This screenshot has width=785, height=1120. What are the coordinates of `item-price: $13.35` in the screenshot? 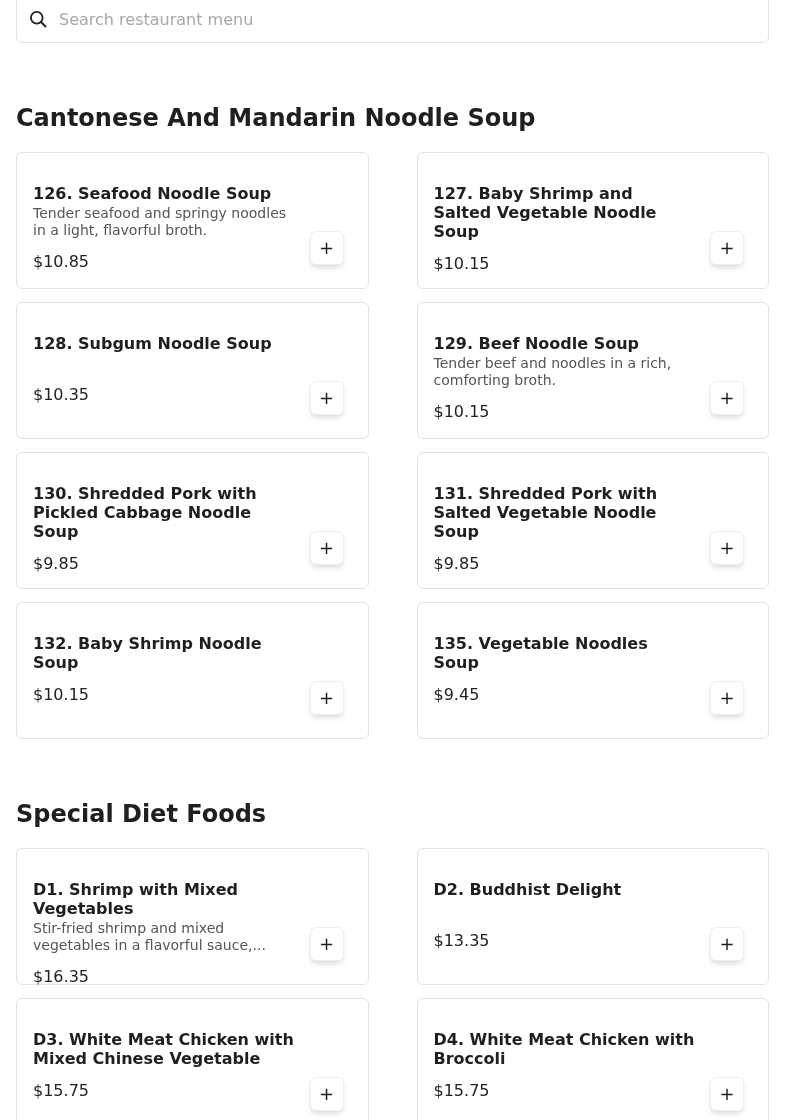 It's located at (462, 940).